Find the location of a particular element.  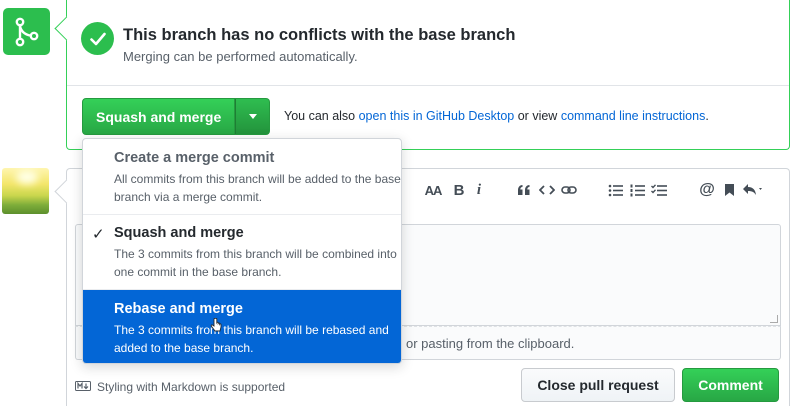

italic-button: i is located at coordinates (479, 190).